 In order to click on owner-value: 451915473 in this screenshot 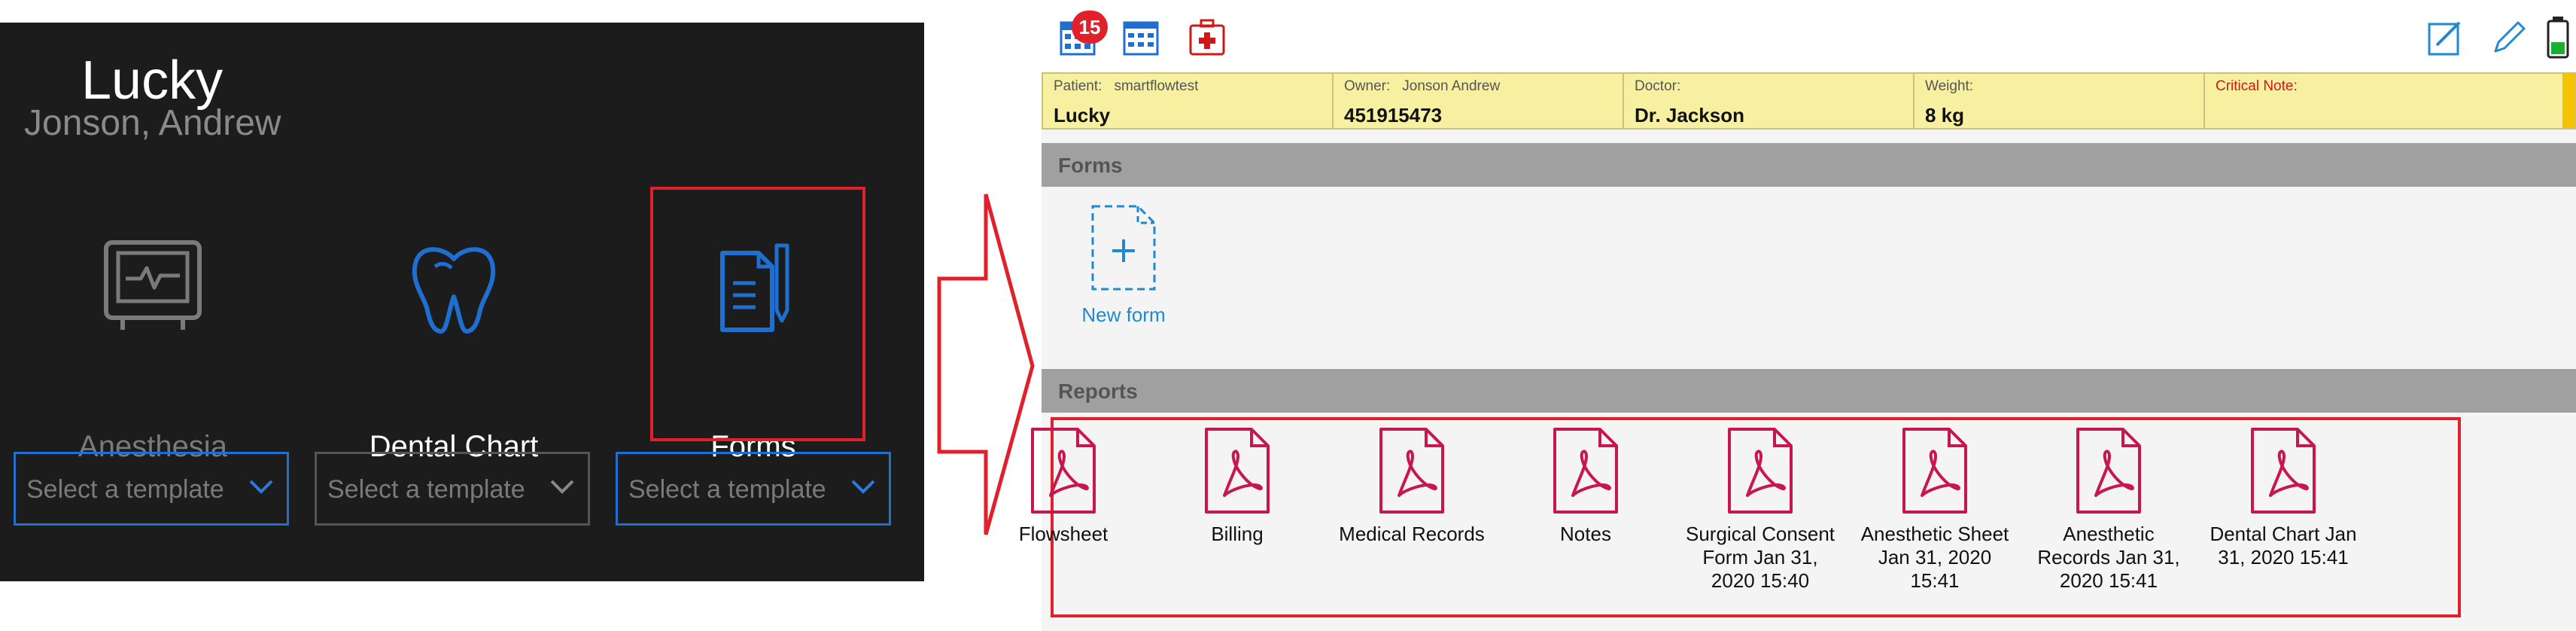, I will do `click(1393, 115)`.